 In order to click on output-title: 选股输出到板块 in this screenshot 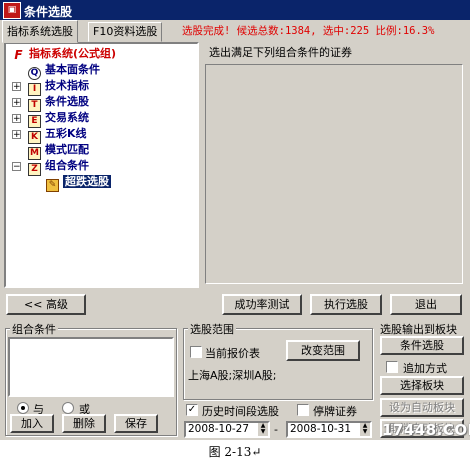, I will do `click(418, 329)`.